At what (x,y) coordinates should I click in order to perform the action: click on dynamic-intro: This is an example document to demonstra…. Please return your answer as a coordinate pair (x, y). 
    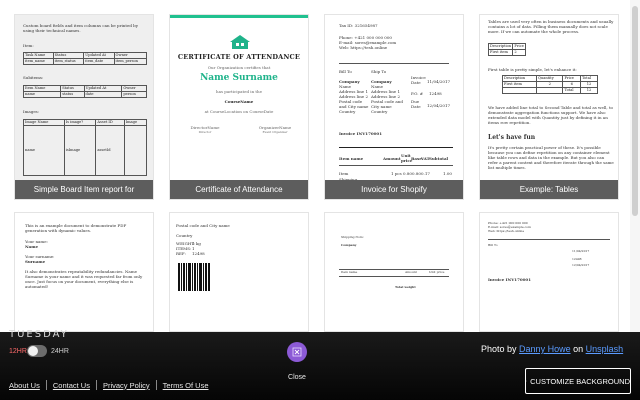
    Looking at the image, I should click on (76, 228).